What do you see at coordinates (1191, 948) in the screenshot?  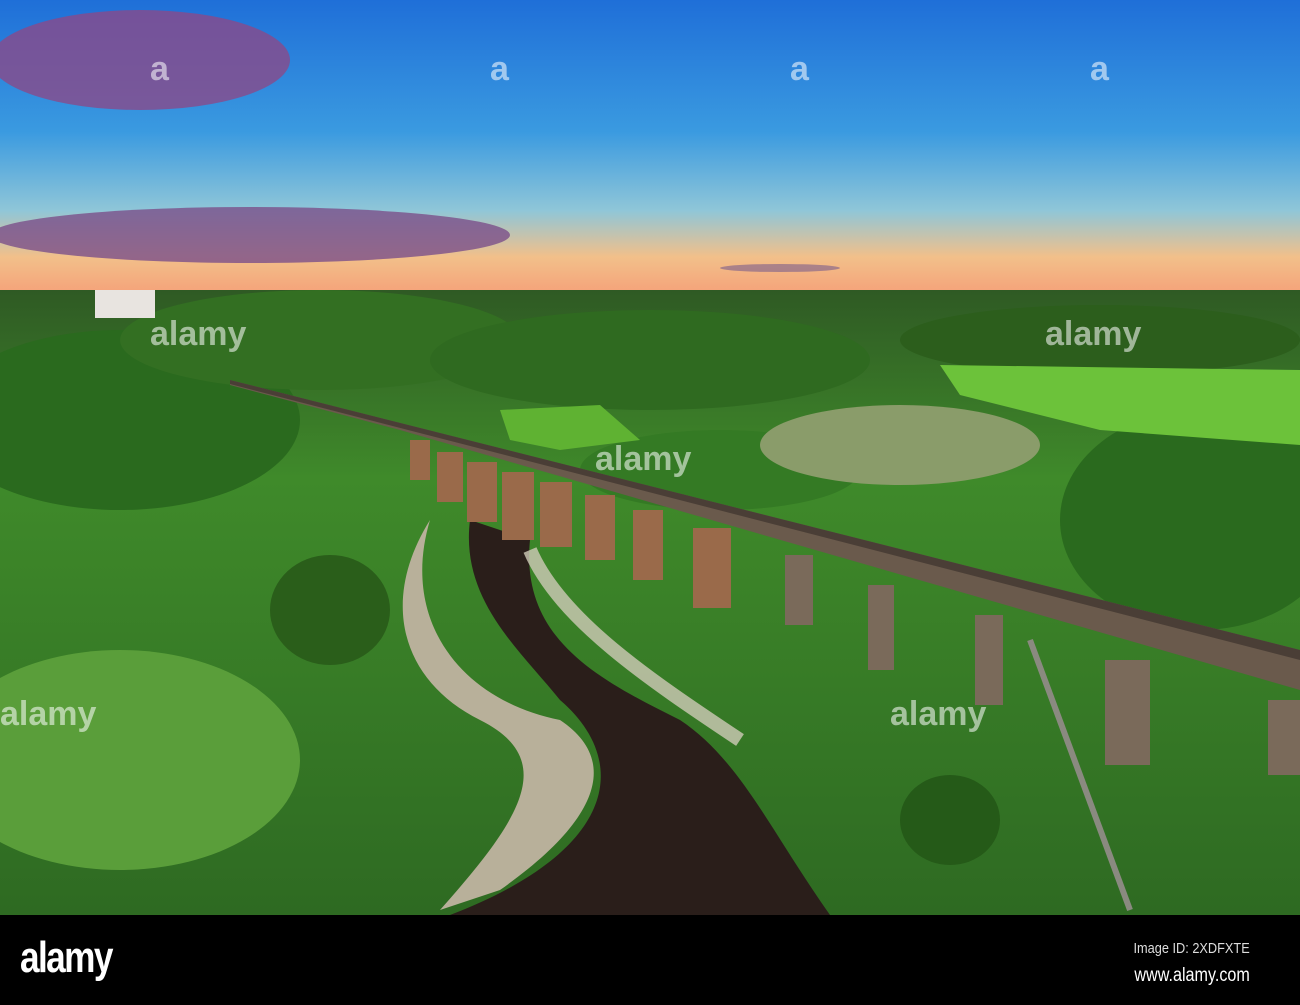 I see `image-id: Image ID: 2XDFXTE` at bounding box center [1191, 948].